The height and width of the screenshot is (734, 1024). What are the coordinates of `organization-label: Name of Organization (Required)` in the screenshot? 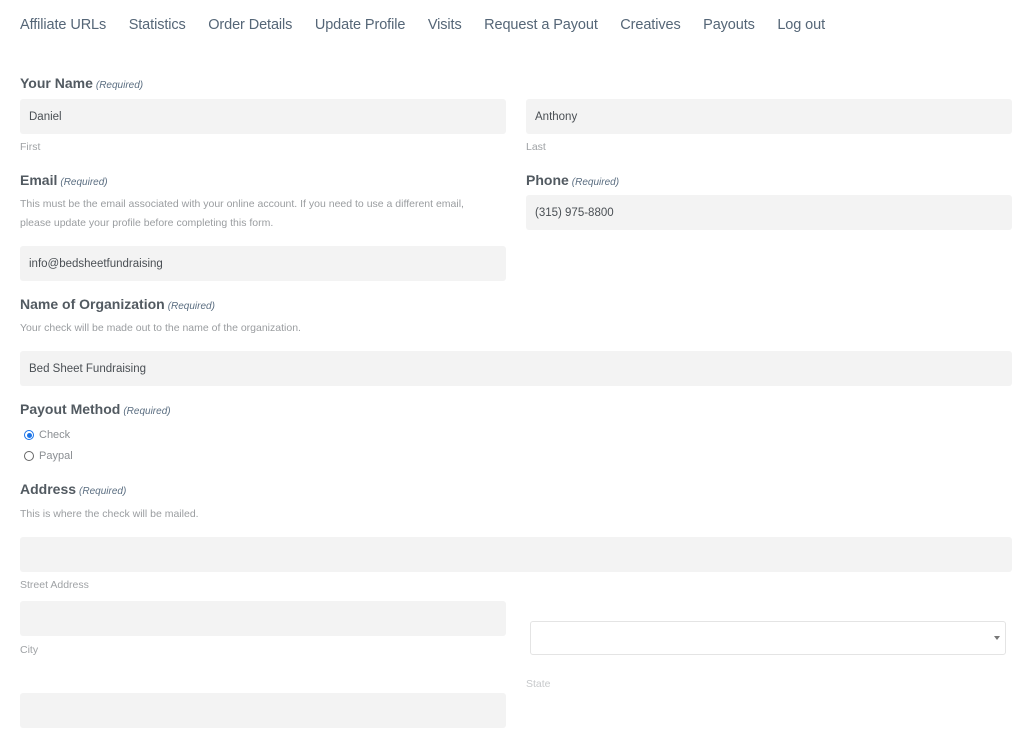 It's located at (117, 304).